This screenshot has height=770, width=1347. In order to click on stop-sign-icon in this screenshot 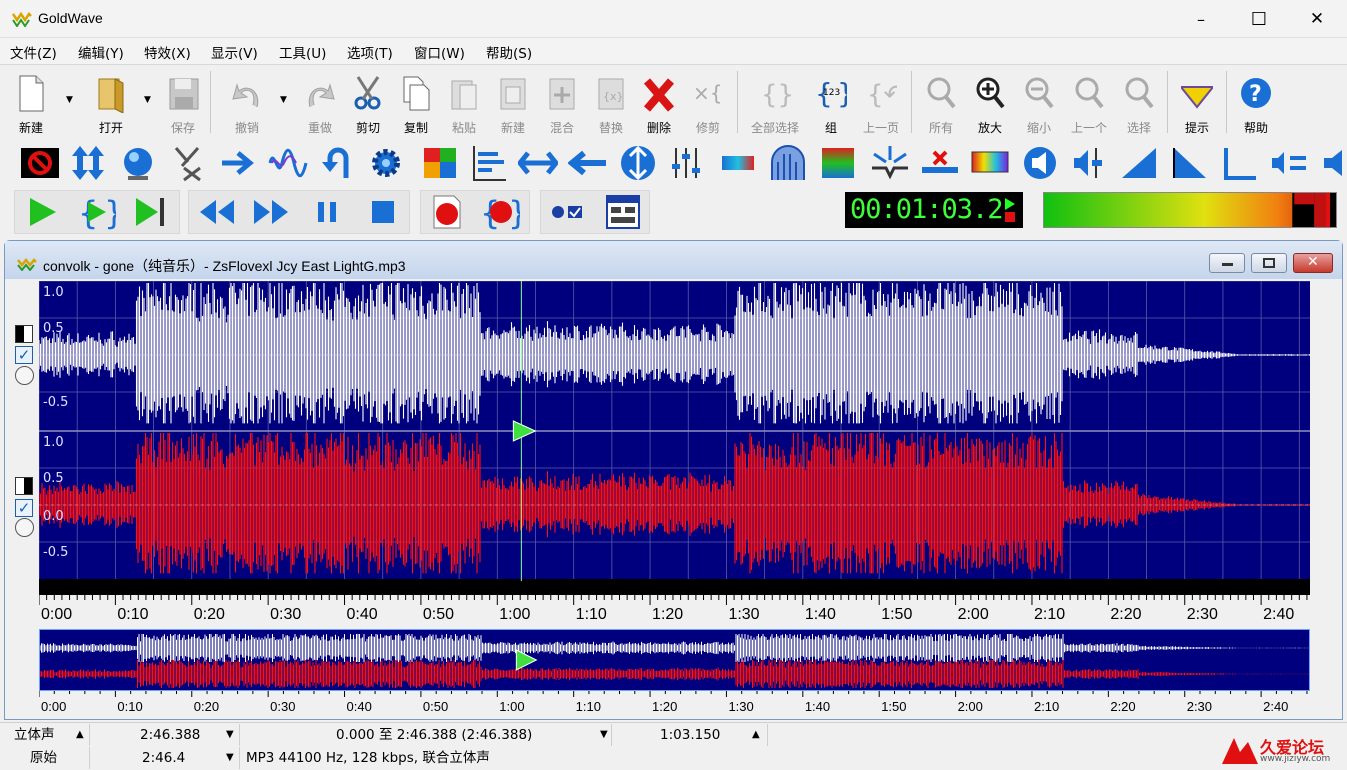, I will do `click(40, 163)`.